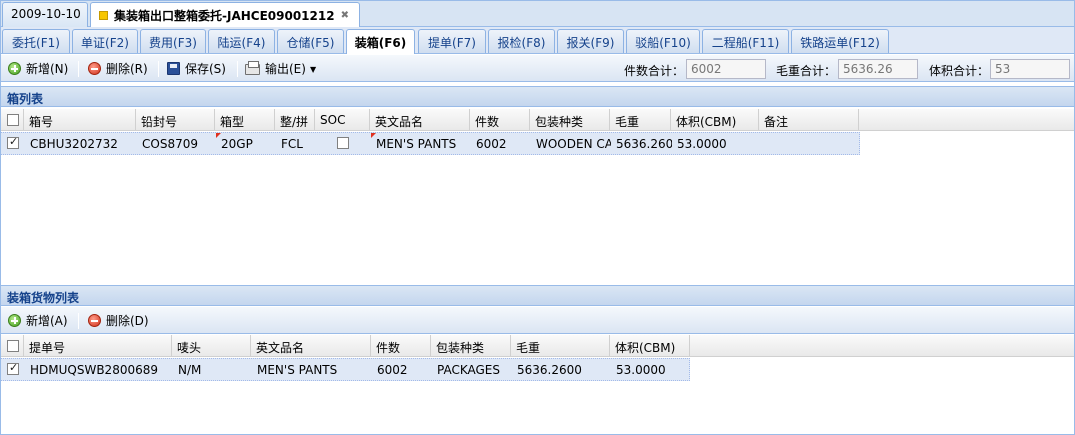 This screenshot has height=435, width=1075. I want to click on select-all-cell, so click(12, 120).